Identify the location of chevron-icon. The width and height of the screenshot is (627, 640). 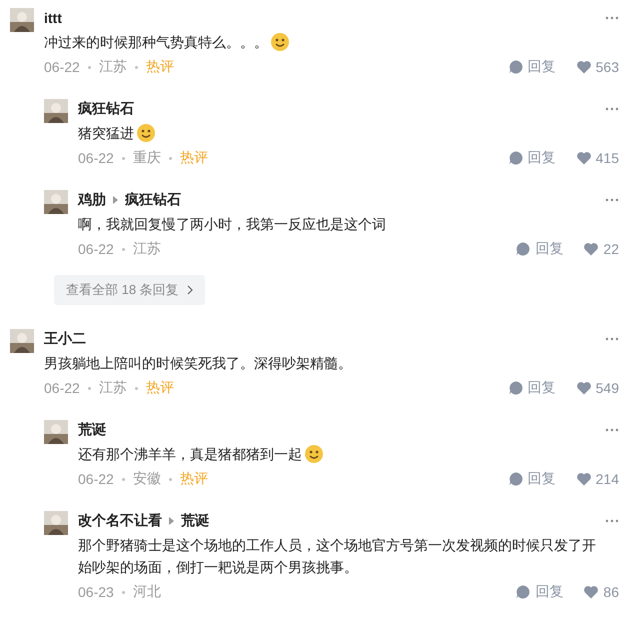
(189, 290).